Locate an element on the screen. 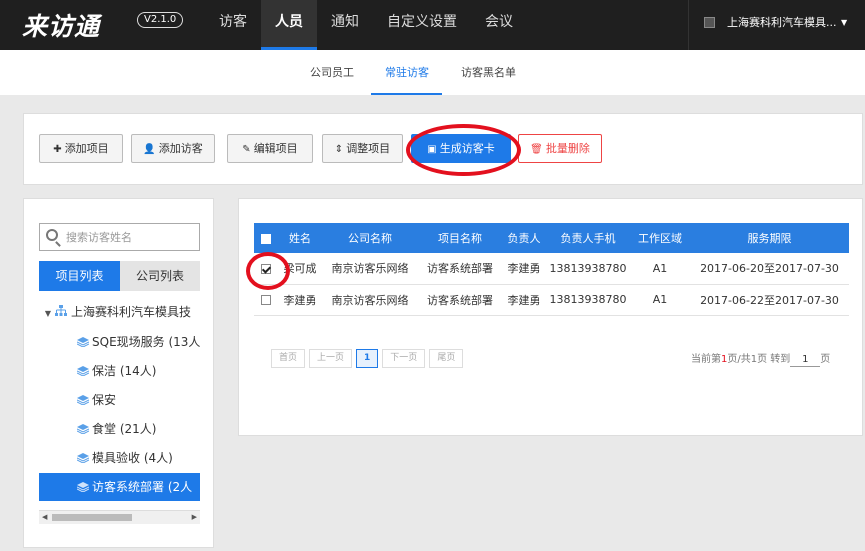  batch-delete-button: 🗑 批量删除 is located at coordinates (560, 148).